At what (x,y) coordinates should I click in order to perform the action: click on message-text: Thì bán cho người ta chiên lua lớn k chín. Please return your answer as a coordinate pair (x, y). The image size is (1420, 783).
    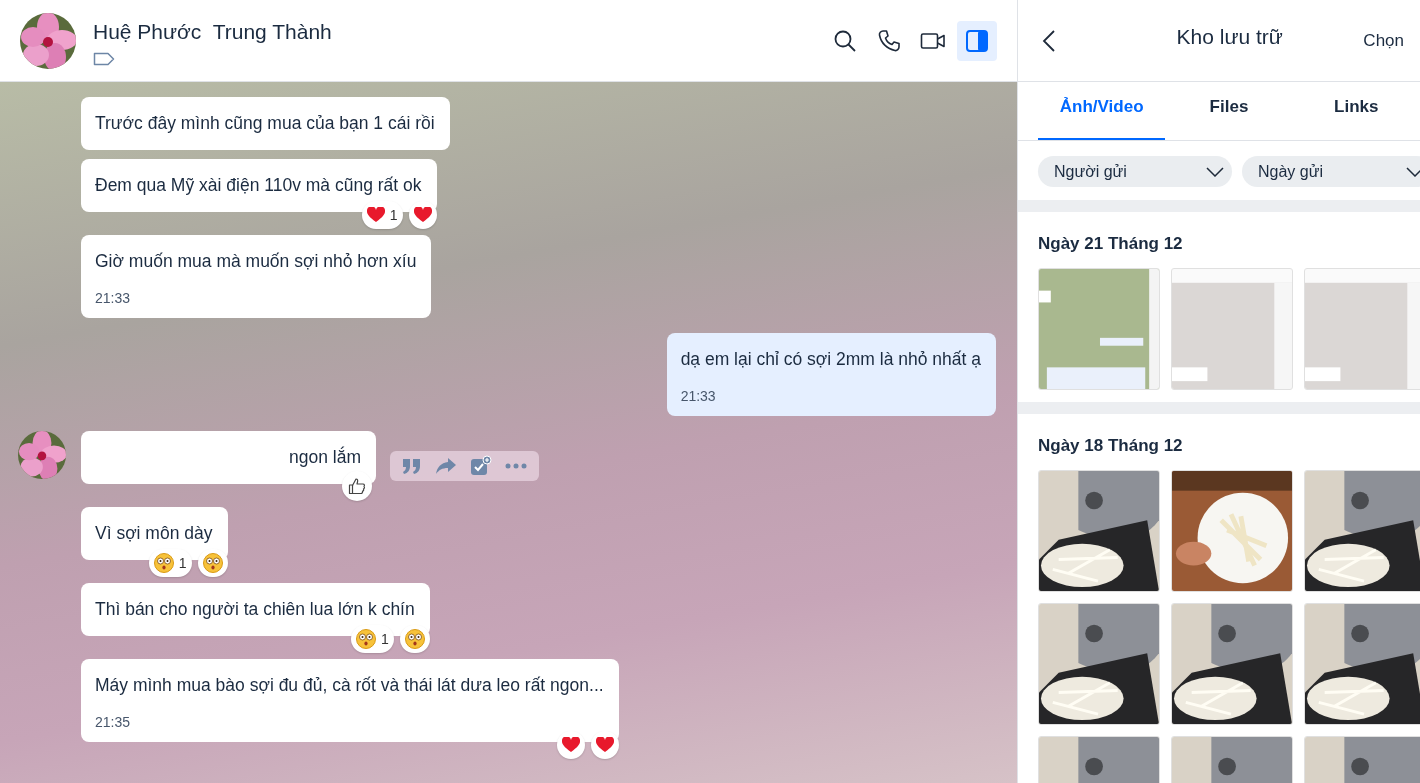
    Looking at the image, I should click on (255, 609).